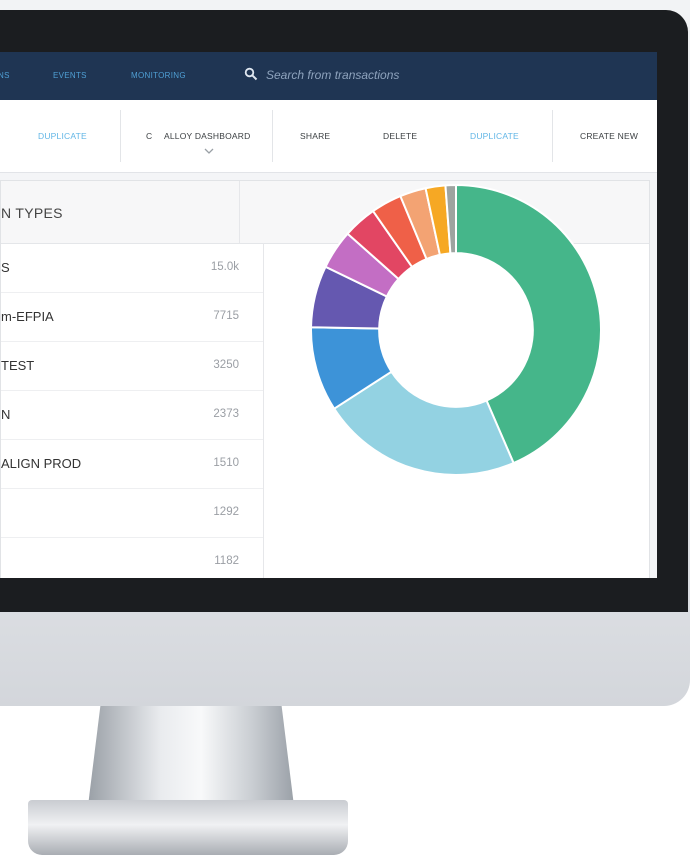 The width and height of the screenshot is (690, 861). I want to click on monitor-stand-base, so click(188, 827).